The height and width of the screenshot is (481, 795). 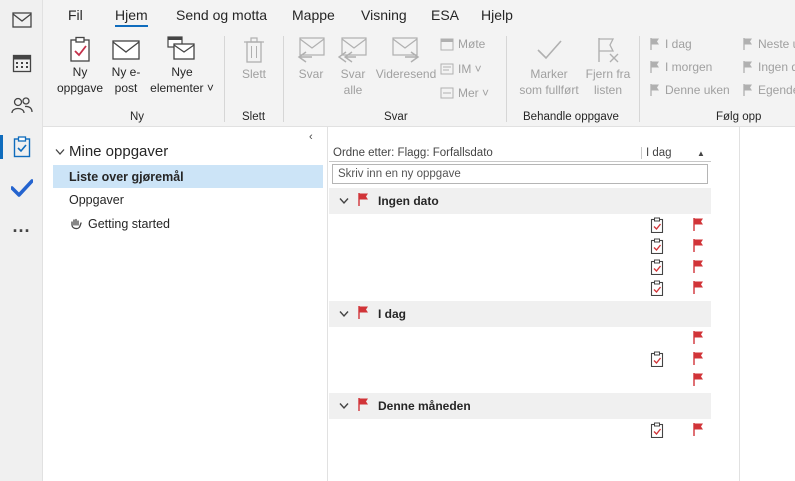 What do you see at coordinates (768, 67) in the screenshot?
I see `flag-no-date-button: Ingen d` at bounding box center [768, 67].